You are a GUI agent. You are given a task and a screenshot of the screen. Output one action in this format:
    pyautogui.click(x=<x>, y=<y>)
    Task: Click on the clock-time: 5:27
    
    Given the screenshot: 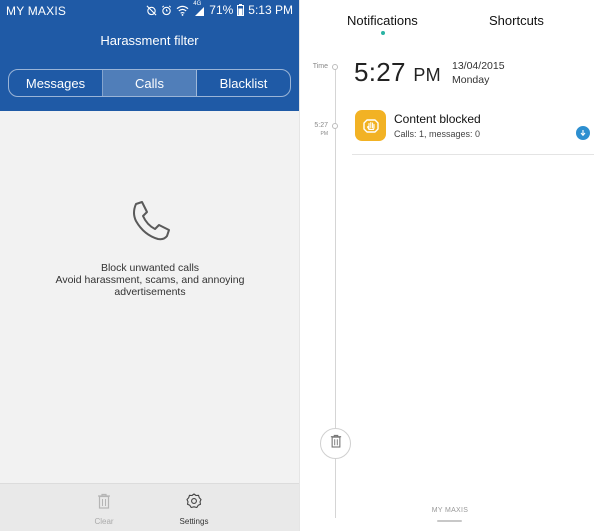 What is the action you would take?
    pyautogui.click(x=380, y=72)
    